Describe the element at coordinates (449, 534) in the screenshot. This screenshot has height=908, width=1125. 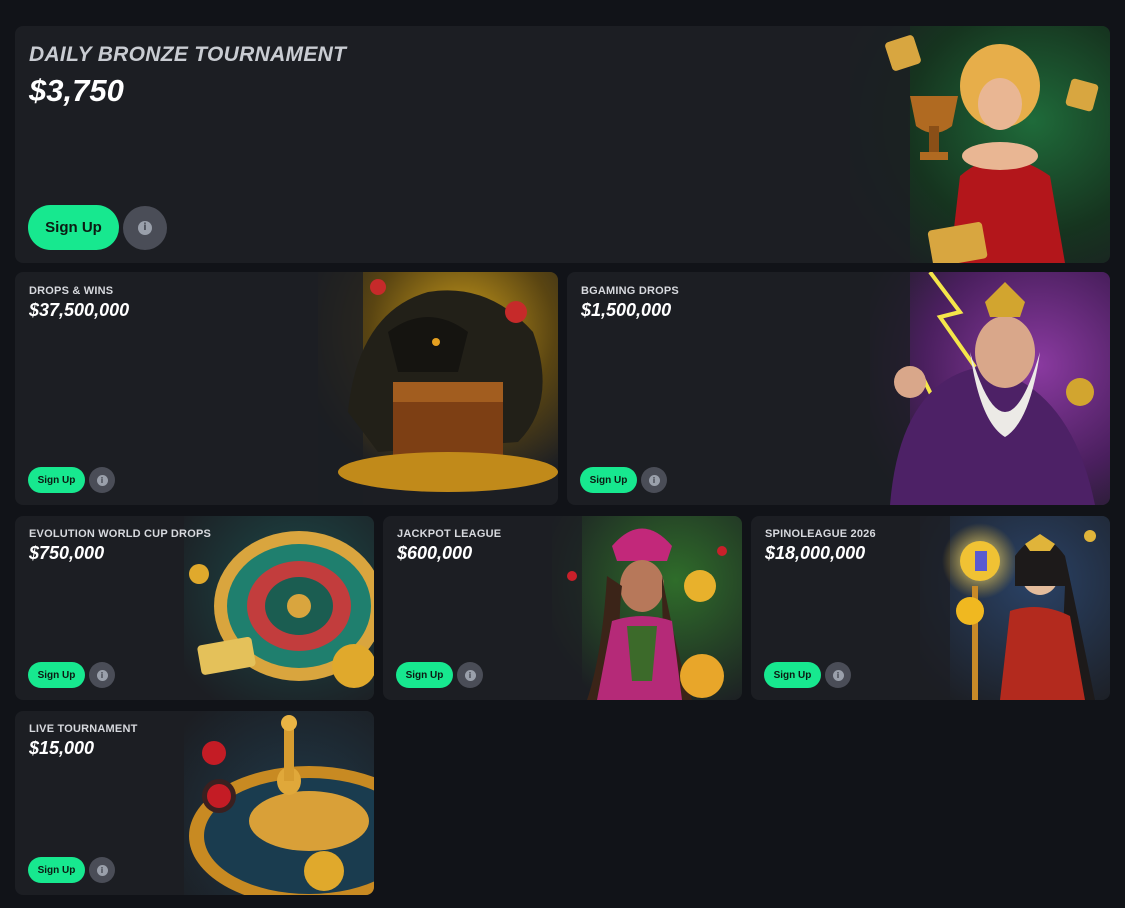
I see `tournament-title: JACKPOT LEAGUE` at that location.